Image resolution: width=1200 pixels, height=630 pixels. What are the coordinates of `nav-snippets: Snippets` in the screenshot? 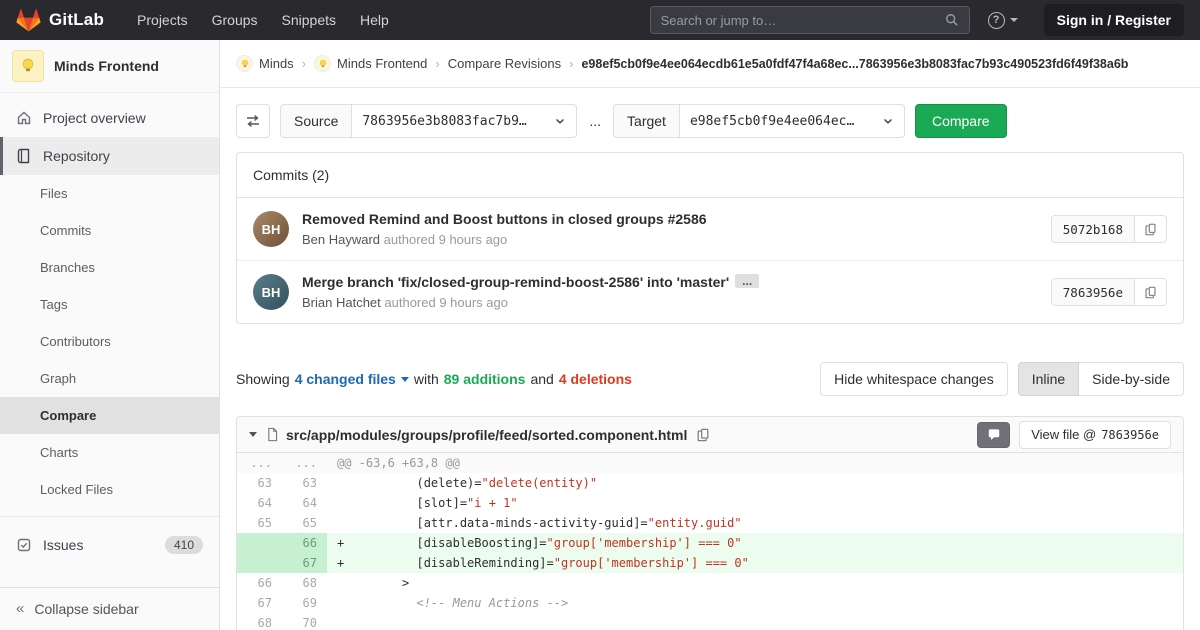 It's located at (309, 20).